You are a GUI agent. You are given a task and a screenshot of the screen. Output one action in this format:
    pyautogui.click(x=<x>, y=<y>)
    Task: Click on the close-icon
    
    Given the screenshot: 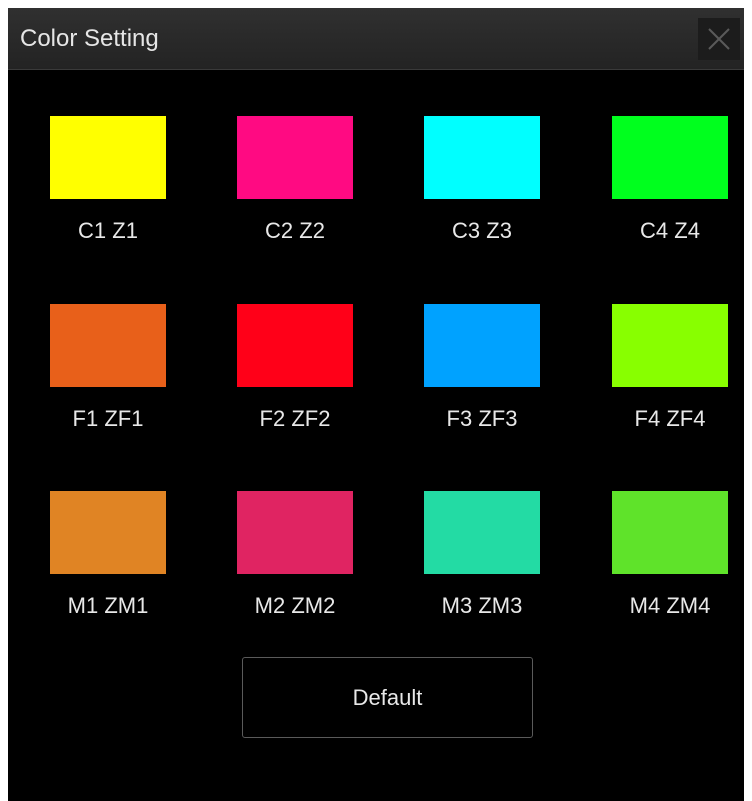 What is the action you would take?
    pyautogui.click(x=719, y=39)
    